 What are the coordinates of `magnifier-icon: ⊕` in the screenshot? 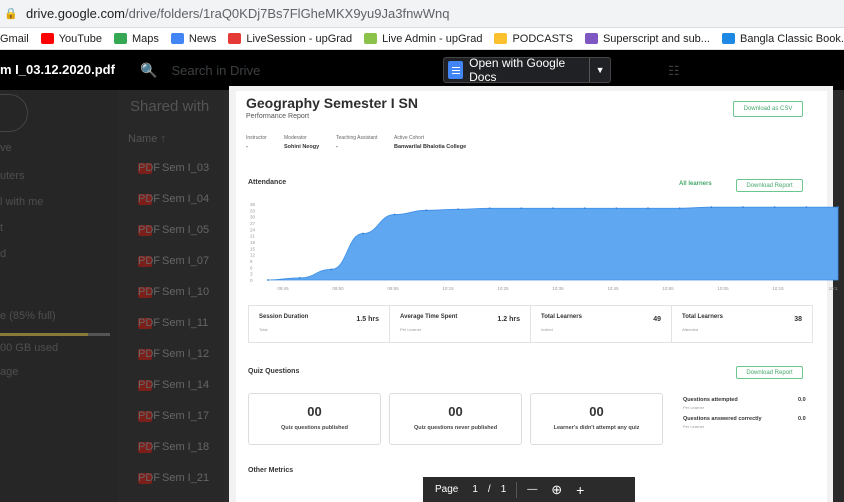 It's located at (556, 490).